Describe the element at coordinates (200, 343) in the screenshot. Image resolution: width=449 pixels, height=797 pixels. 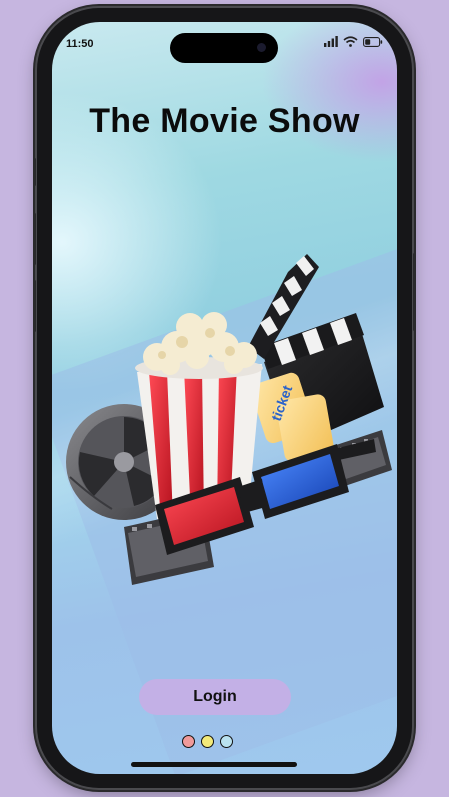
I see `popcorn` at that location.